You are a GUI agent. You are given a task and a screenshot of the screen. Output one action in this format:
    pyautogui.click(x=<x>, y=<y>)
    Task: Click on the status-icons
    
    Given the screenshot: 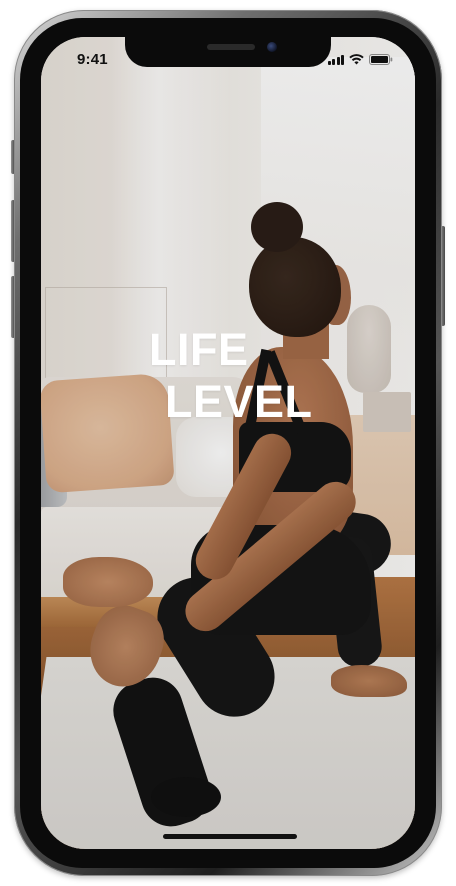 What is the action you would take?
    pyautogui.click(x=360, y=59)
    